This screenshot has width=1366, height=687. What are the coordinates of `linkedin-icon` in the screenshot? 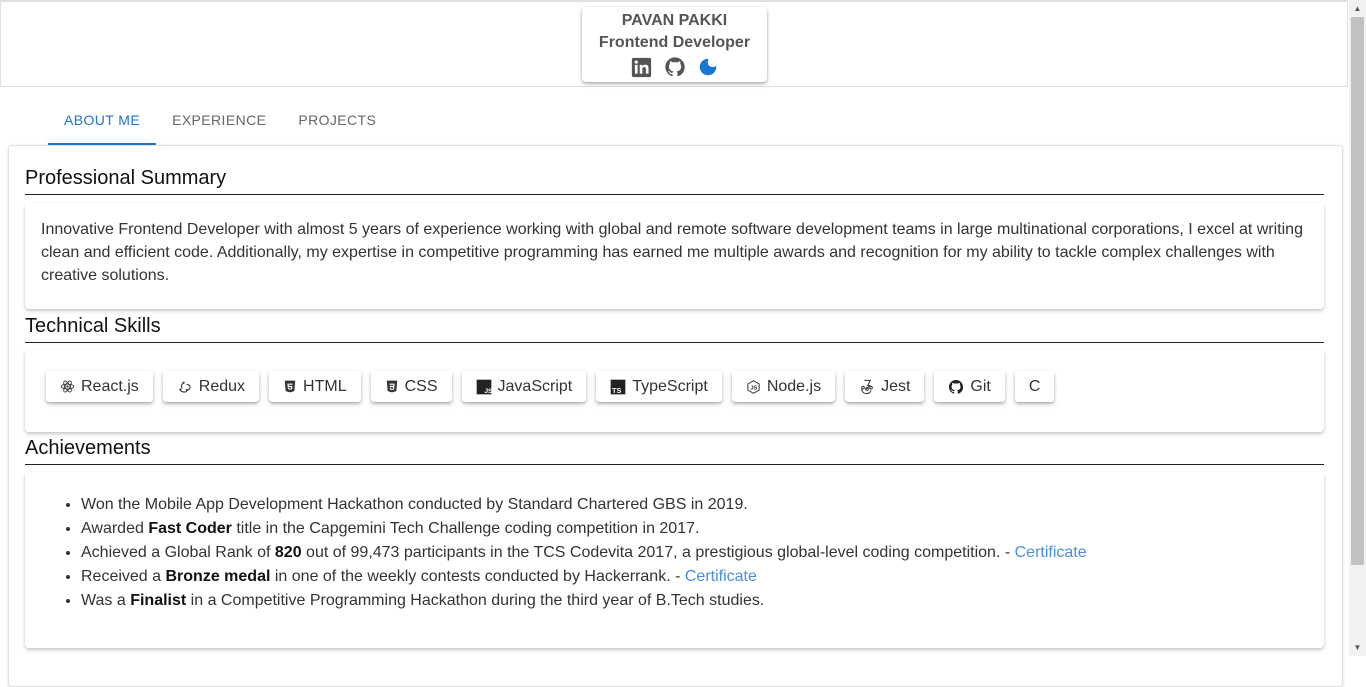 It's located at (642, 67).